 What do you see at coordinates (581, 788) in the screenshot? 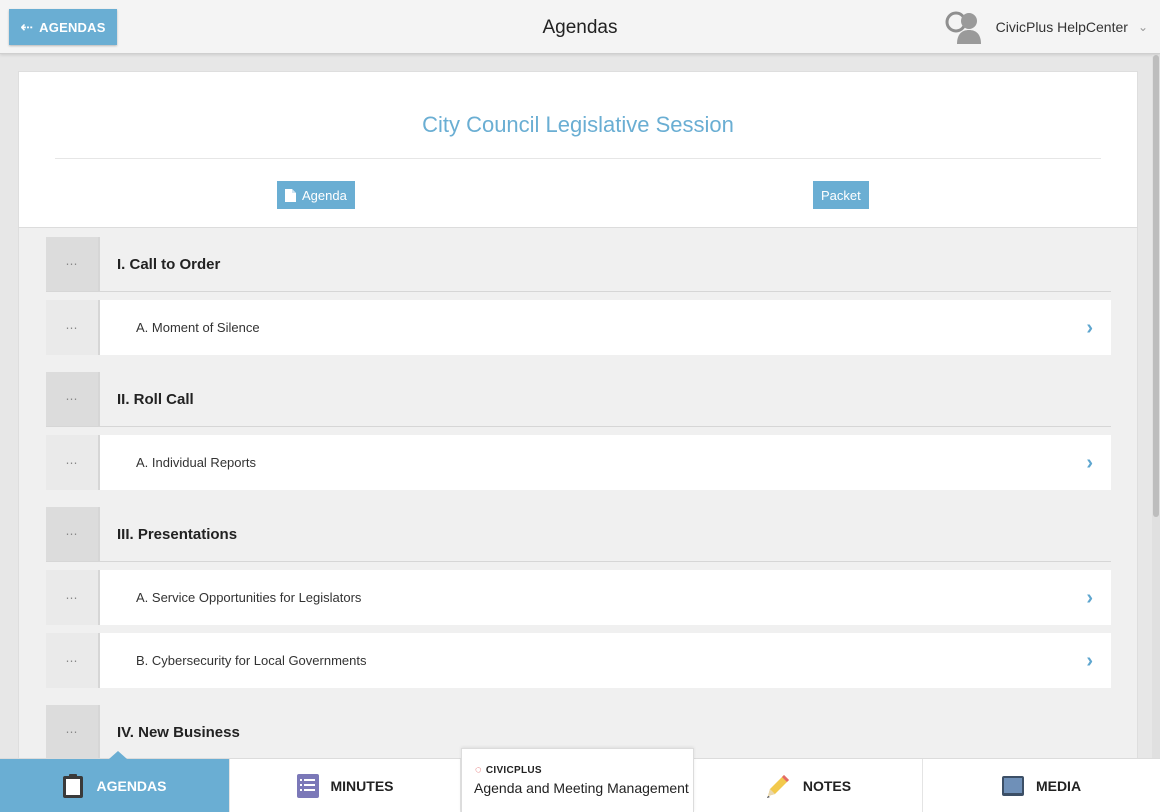
I see `brand-subtitle: Agenda and Meeting Management` at bounding box center [581, 788].